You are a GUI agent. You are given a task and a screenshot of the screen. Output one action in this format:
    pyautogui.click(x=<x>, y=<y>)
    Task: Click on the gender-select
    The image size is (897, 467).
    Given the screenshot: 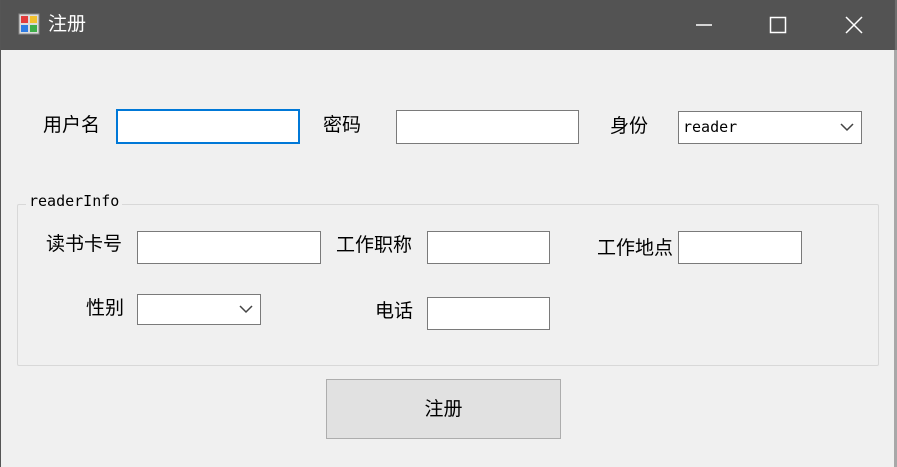 What is the action you would take?
    pyautogui.click(x=199, y=309)
    